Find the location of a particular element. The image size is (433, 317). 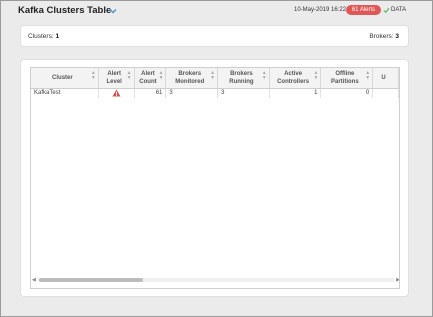

timestamp: 10-May-2019 16:22 is located at coordinates (320, 10).